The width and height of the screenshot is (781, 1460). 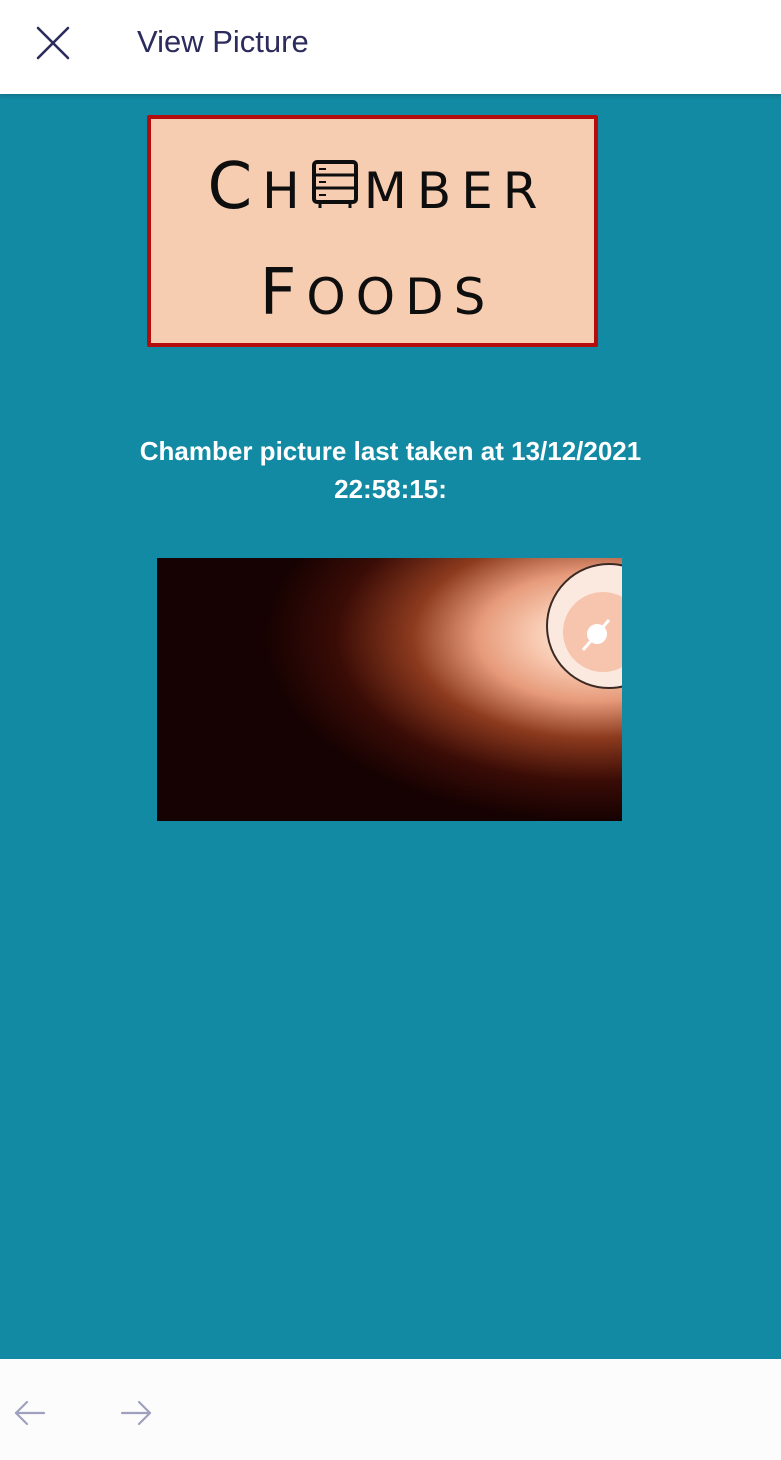 I want to click on light-bulb-image, so click(x=391, y=689).